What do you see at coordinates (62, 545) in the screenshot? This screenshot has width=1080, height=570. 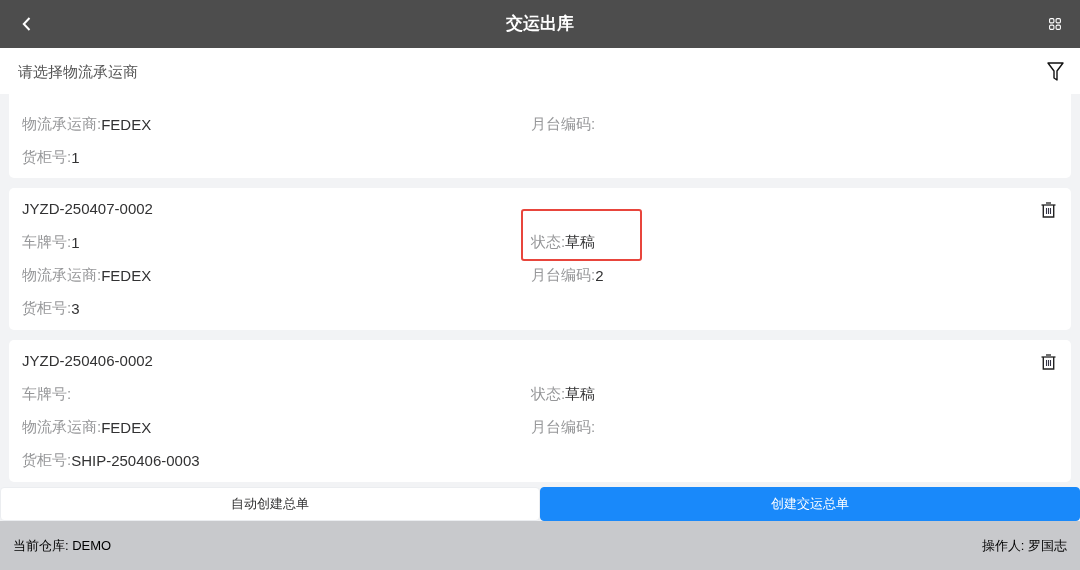 I see `warehouse-label: 当前仓库: DEMO` at bounding box center [62, 545].